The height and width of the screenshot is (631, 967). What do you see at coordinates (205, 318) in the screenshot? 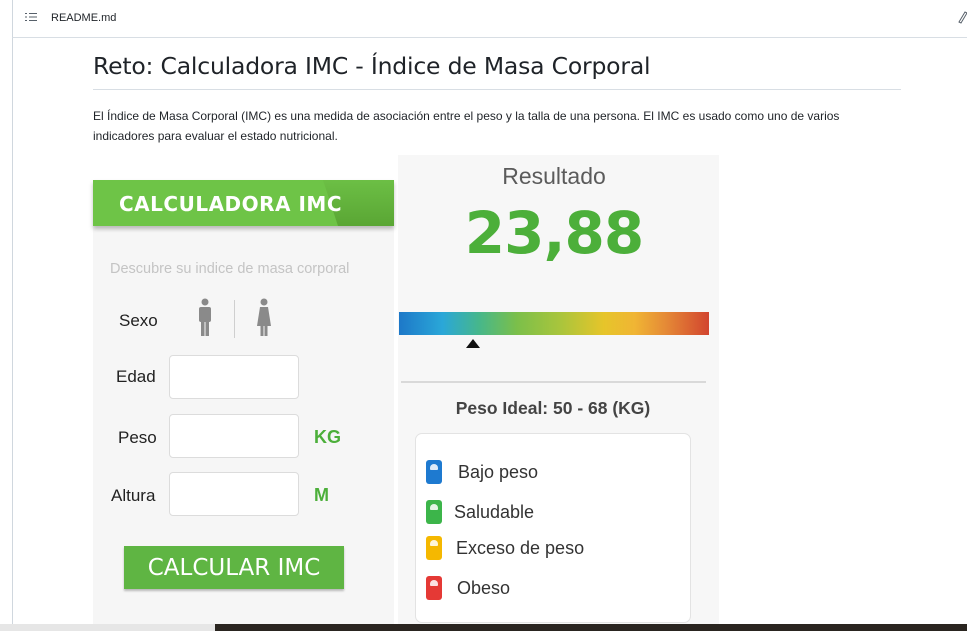
I see `male-icon` at bounding box center [205, 318].